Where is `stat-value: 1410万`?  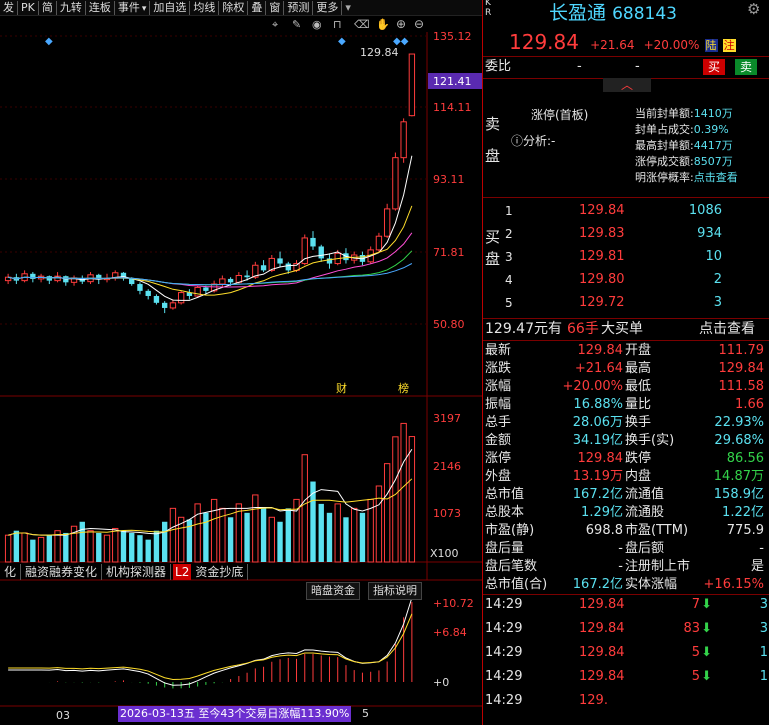
stat-value: 1410万 is located at coordinates (713, 113).